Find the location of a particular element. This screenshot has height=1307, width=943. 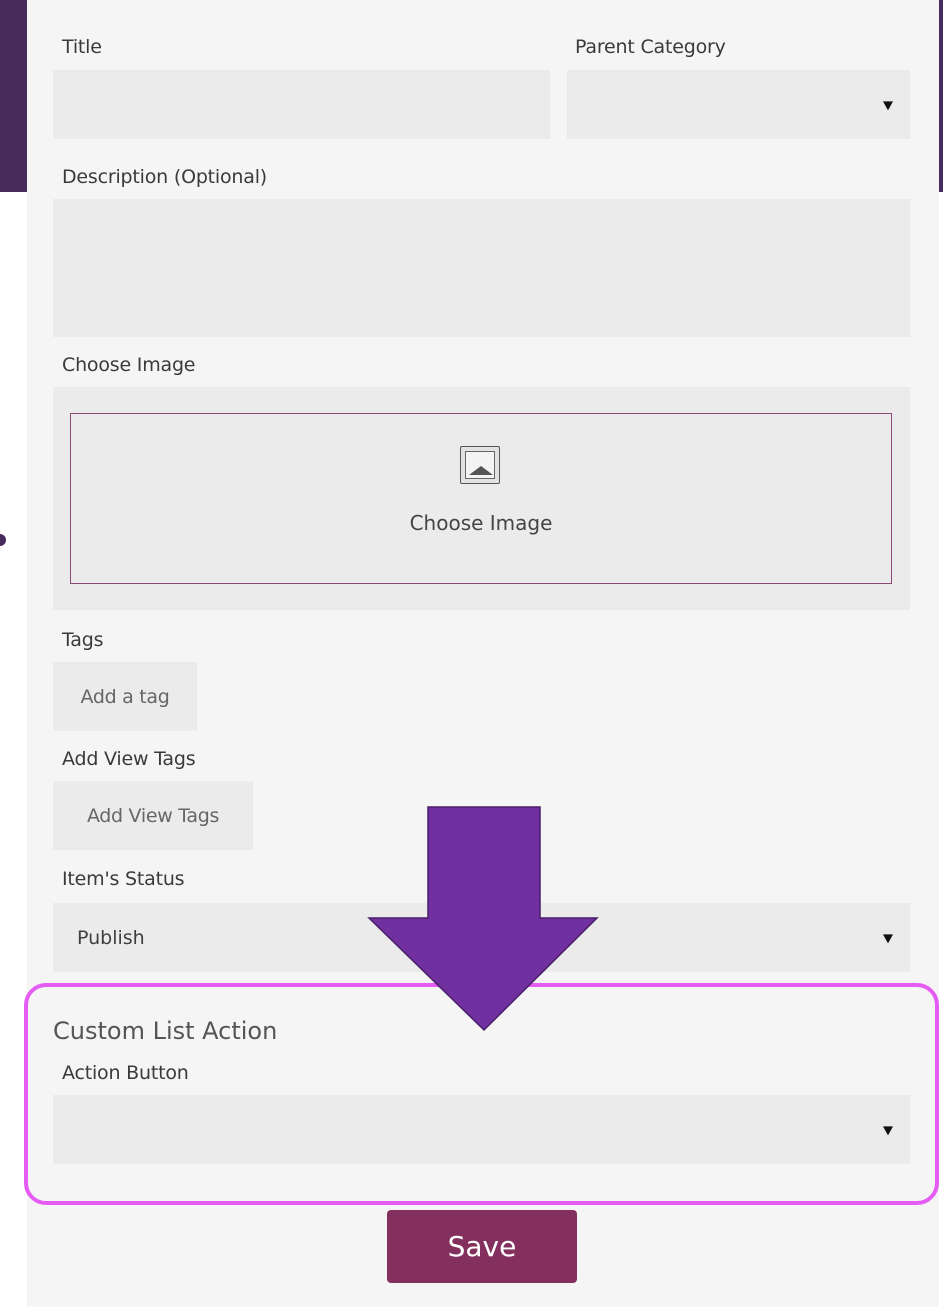

save-button: Save is located at coordinates (482, 1246).